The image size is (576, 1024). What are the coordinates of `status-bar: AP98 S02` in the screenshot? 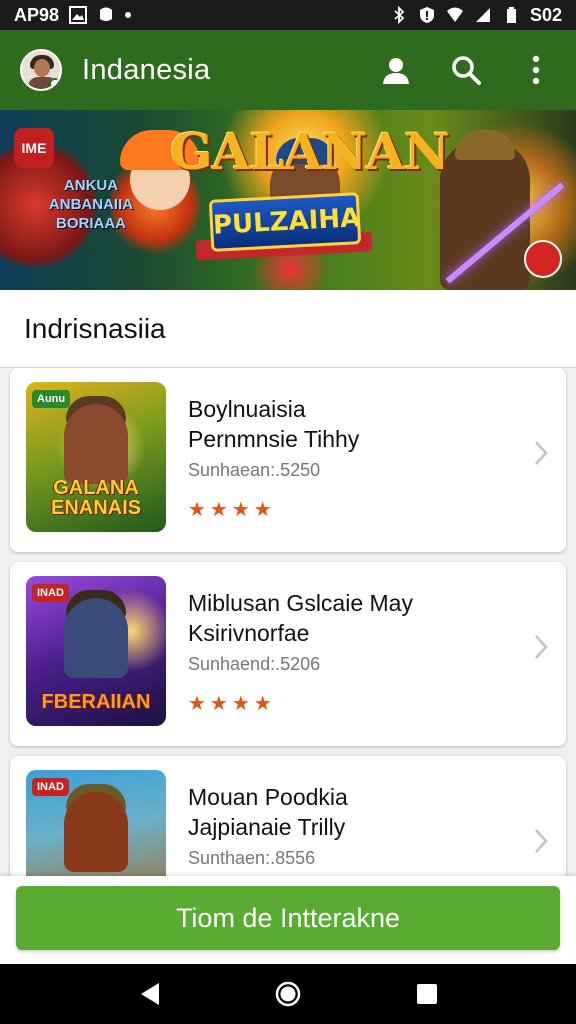 It's located at (288, 15).